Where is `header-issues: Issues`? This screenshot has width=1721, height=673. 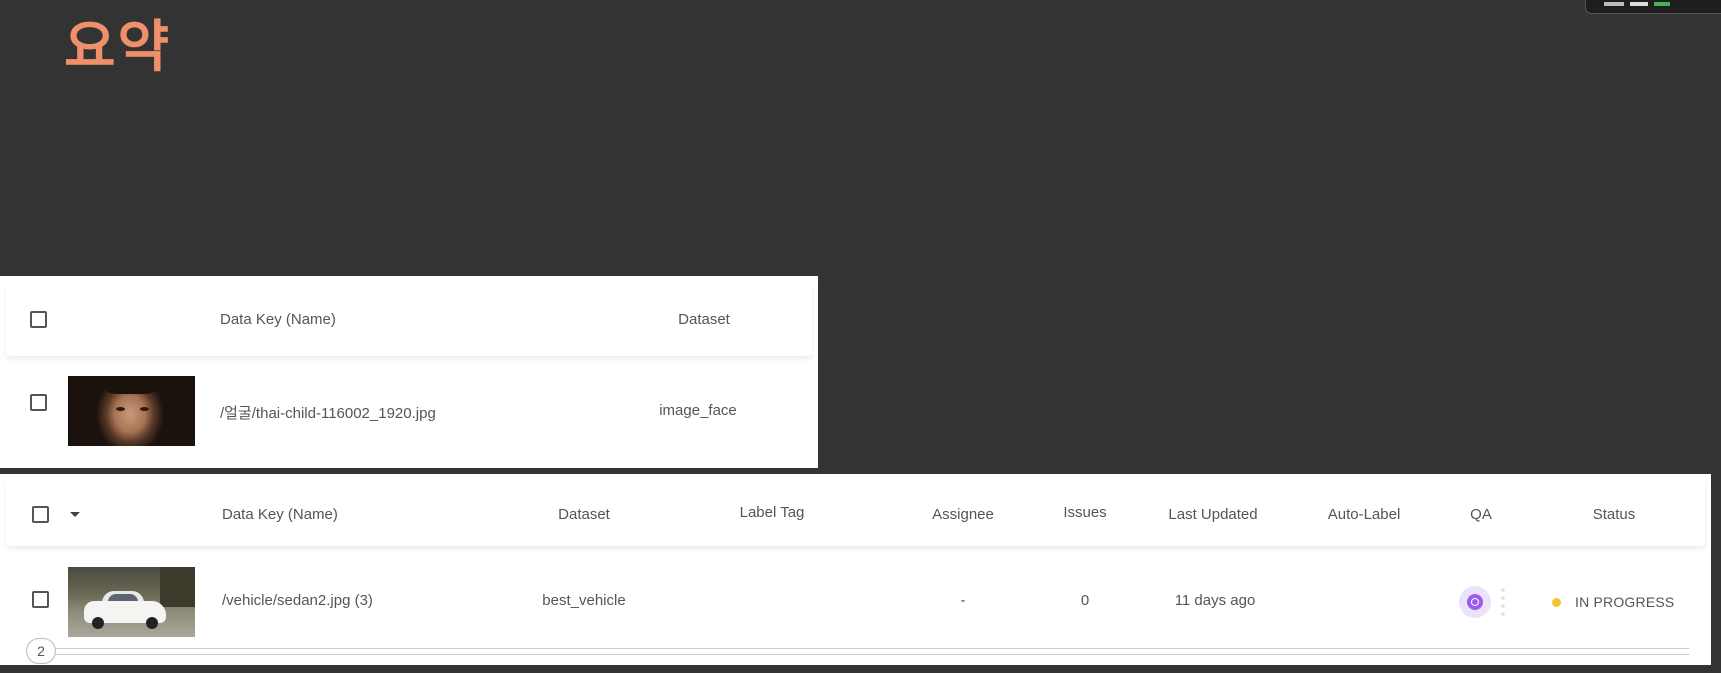
header-issues: Issues is located at coordinates (1084, 512).